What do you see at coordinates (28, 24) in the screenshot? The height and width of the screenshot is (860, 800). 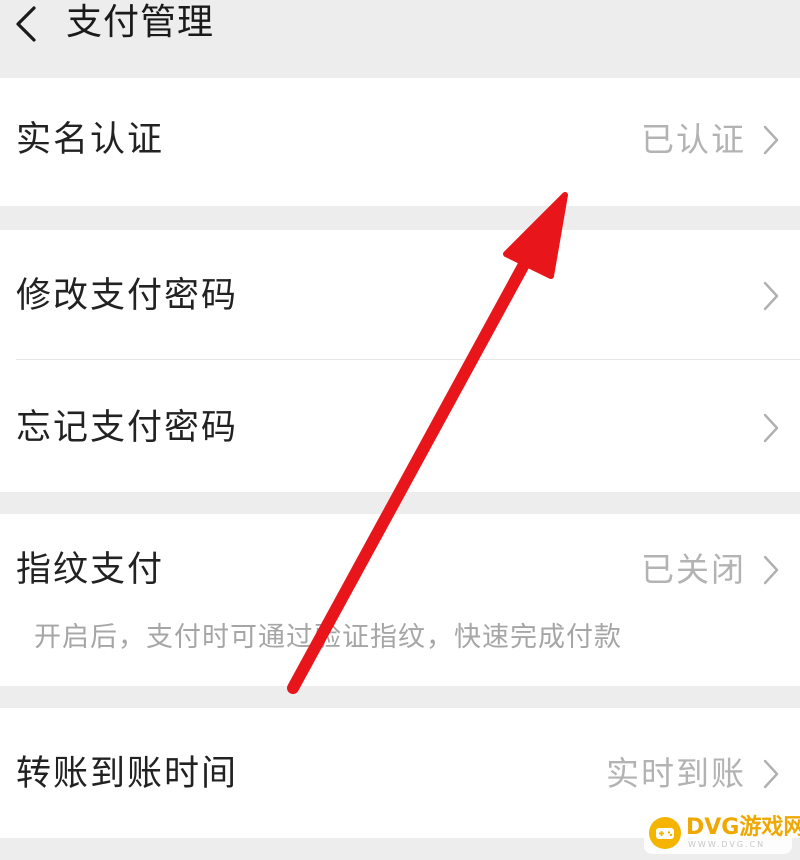 I see `back-arrow-icon` at bounding box center [28, 24].